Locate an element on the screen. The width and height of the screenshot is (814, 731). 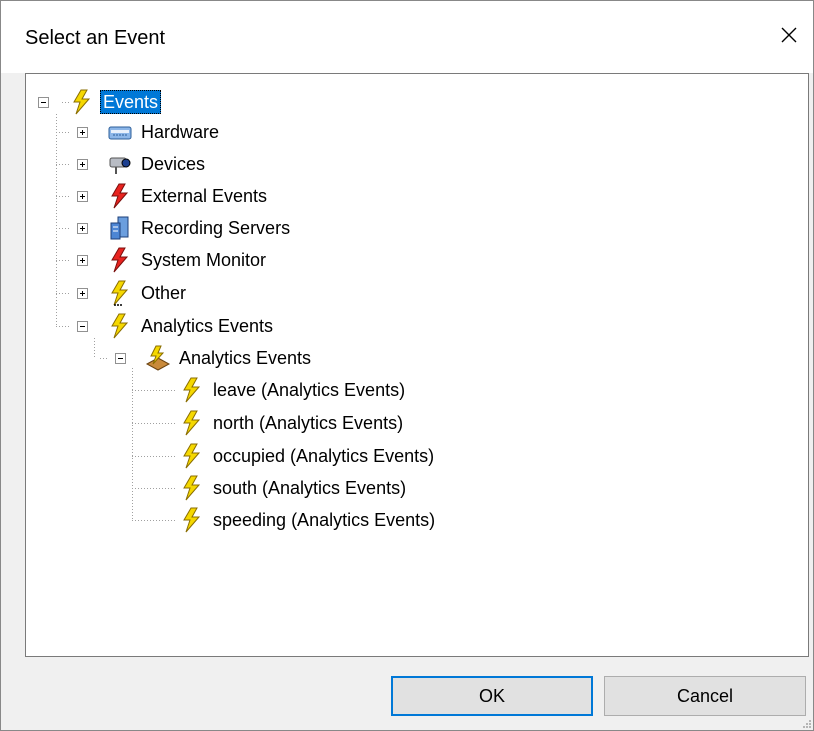
tree-item-other: Other is located at coordinates (147, 293).